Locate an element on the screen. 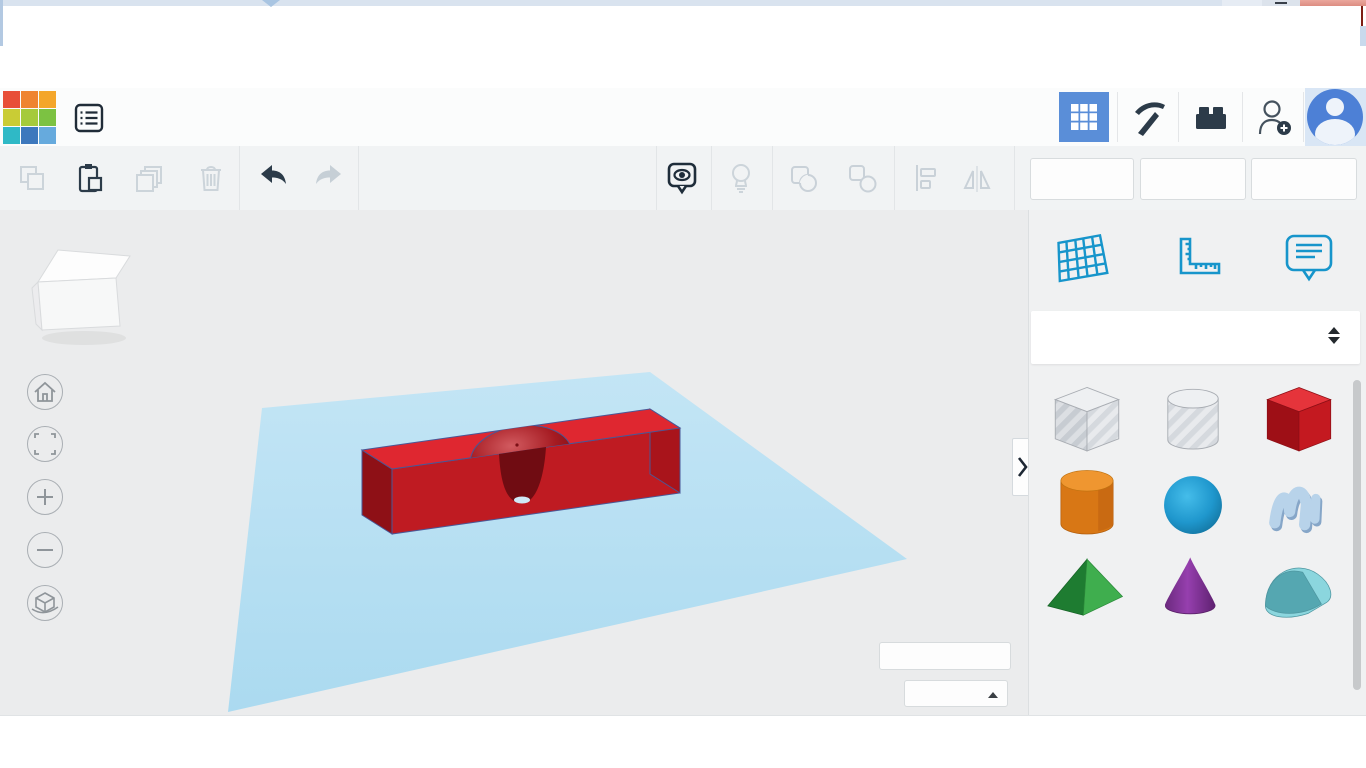  green-pyramid-shape is located at coordinates (1087, 590).